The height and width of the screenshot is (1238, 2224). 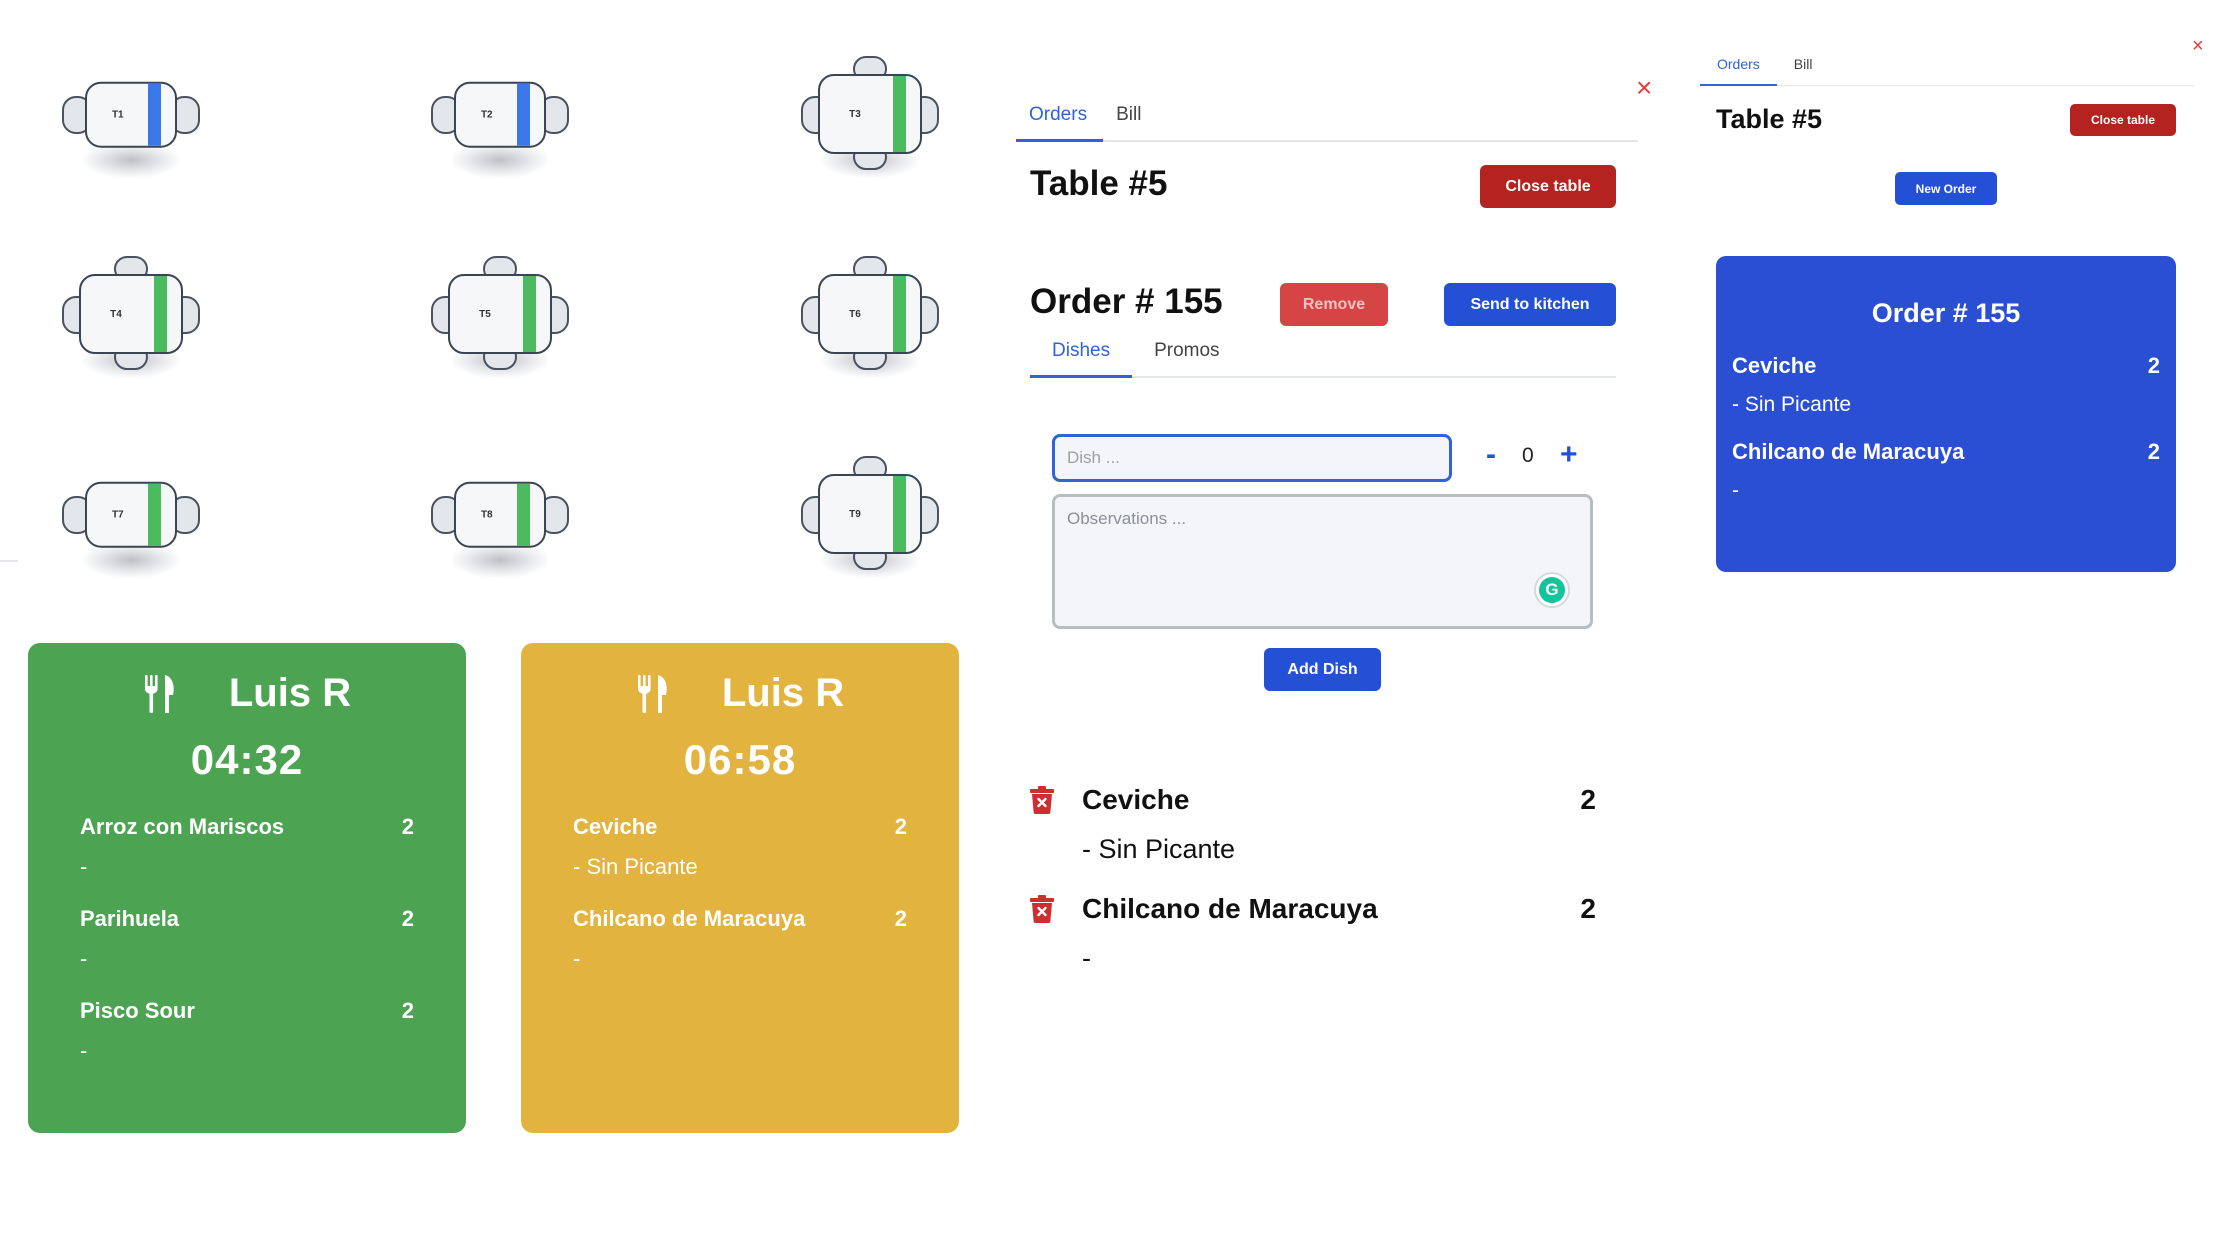 I want to click on remove-order-button: Remove, so click(x=1334, y=304).